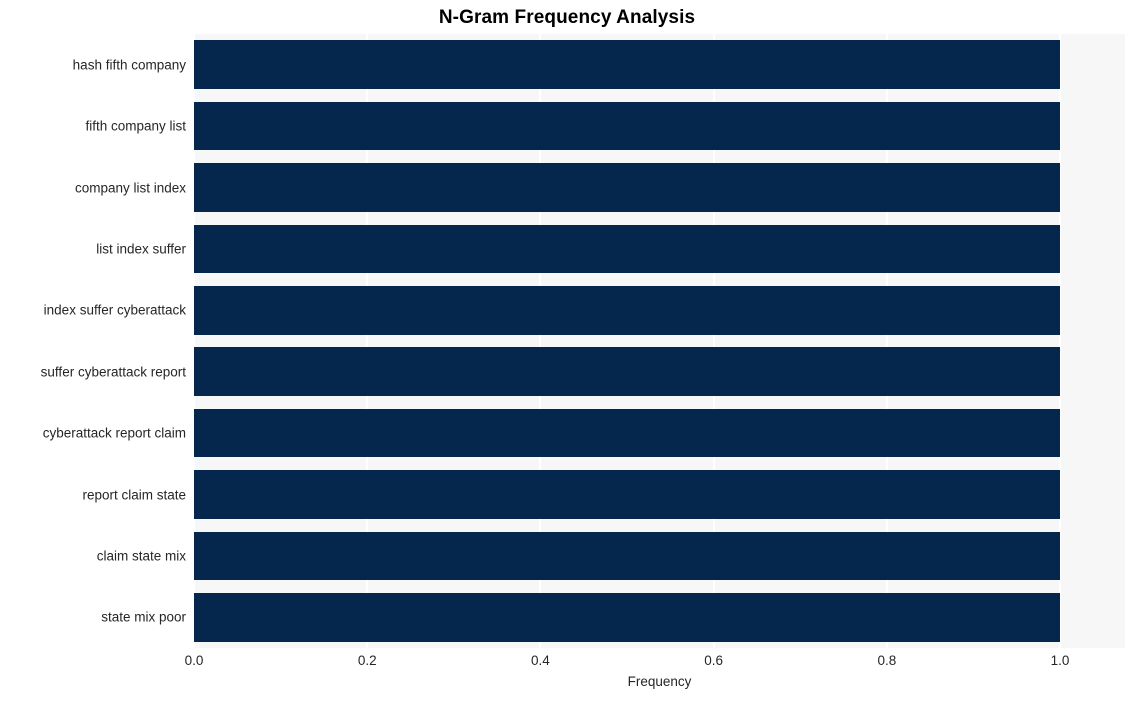  Describe the element at coordinates (714, 660) in the screenshot. I see `x-tick-label: 0.6` at that location.